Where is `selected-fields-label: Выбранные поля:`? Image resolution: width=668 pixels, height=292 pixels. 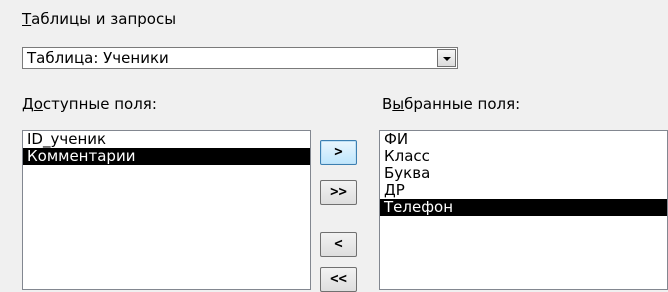 selected-fields-label: Выбранные поля: is located at coordinates (451, 104).